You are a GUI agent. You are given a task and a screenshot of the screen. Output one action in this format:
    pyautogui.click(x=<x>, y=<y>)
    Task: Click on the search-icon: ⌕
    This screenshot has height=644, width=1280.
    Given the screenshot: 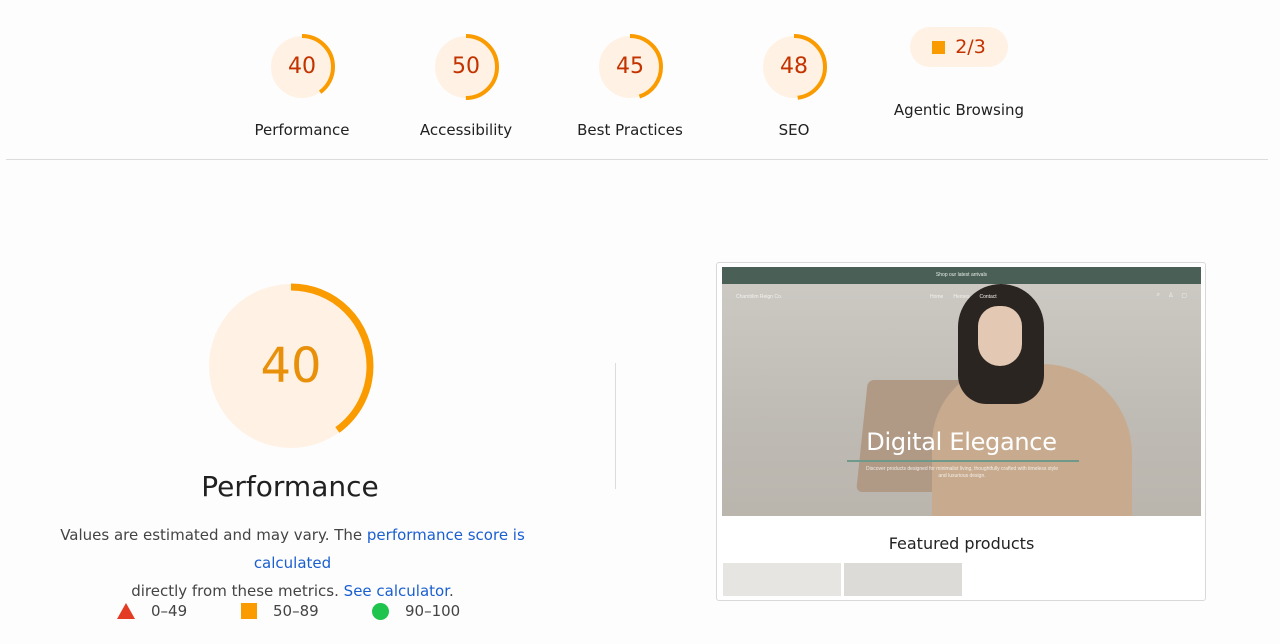 What is the action you would take?
    pyautogui.click(x=1158, y=295)
    